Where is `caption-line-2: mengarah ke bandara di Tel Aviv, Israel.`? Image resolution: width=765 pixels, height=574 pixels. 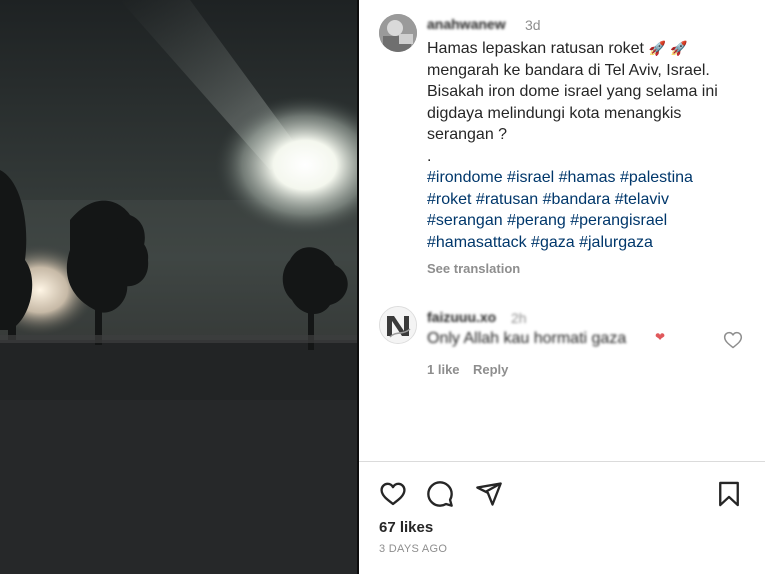 caption-line-2: mengarah ke bandara di Tel Aviv, Israel. is located at coordinates (568, 70).